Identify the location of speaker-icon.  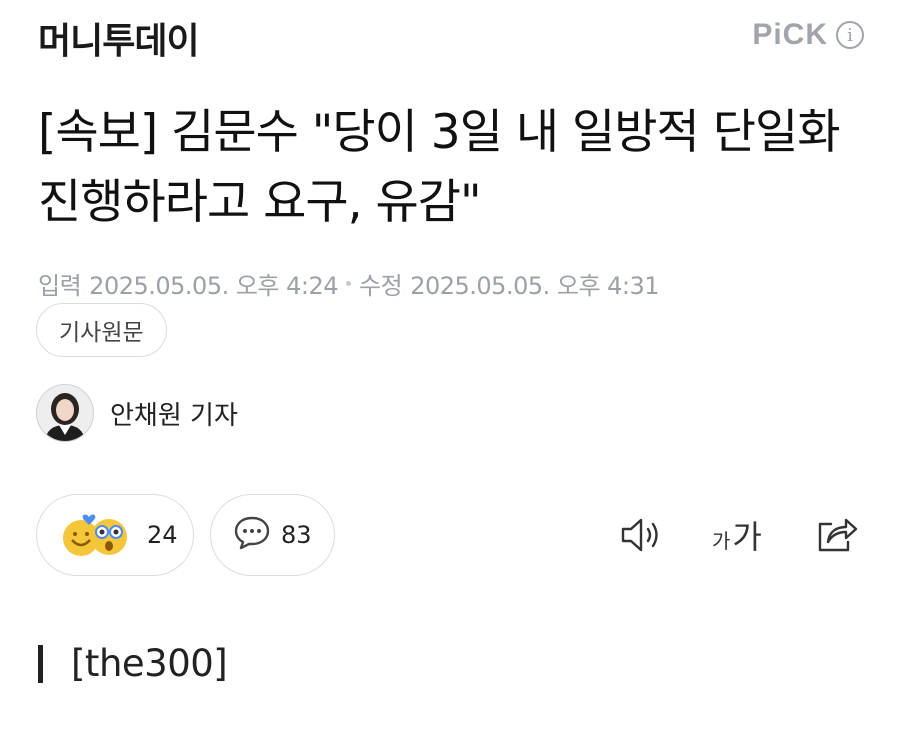
(639, 535).